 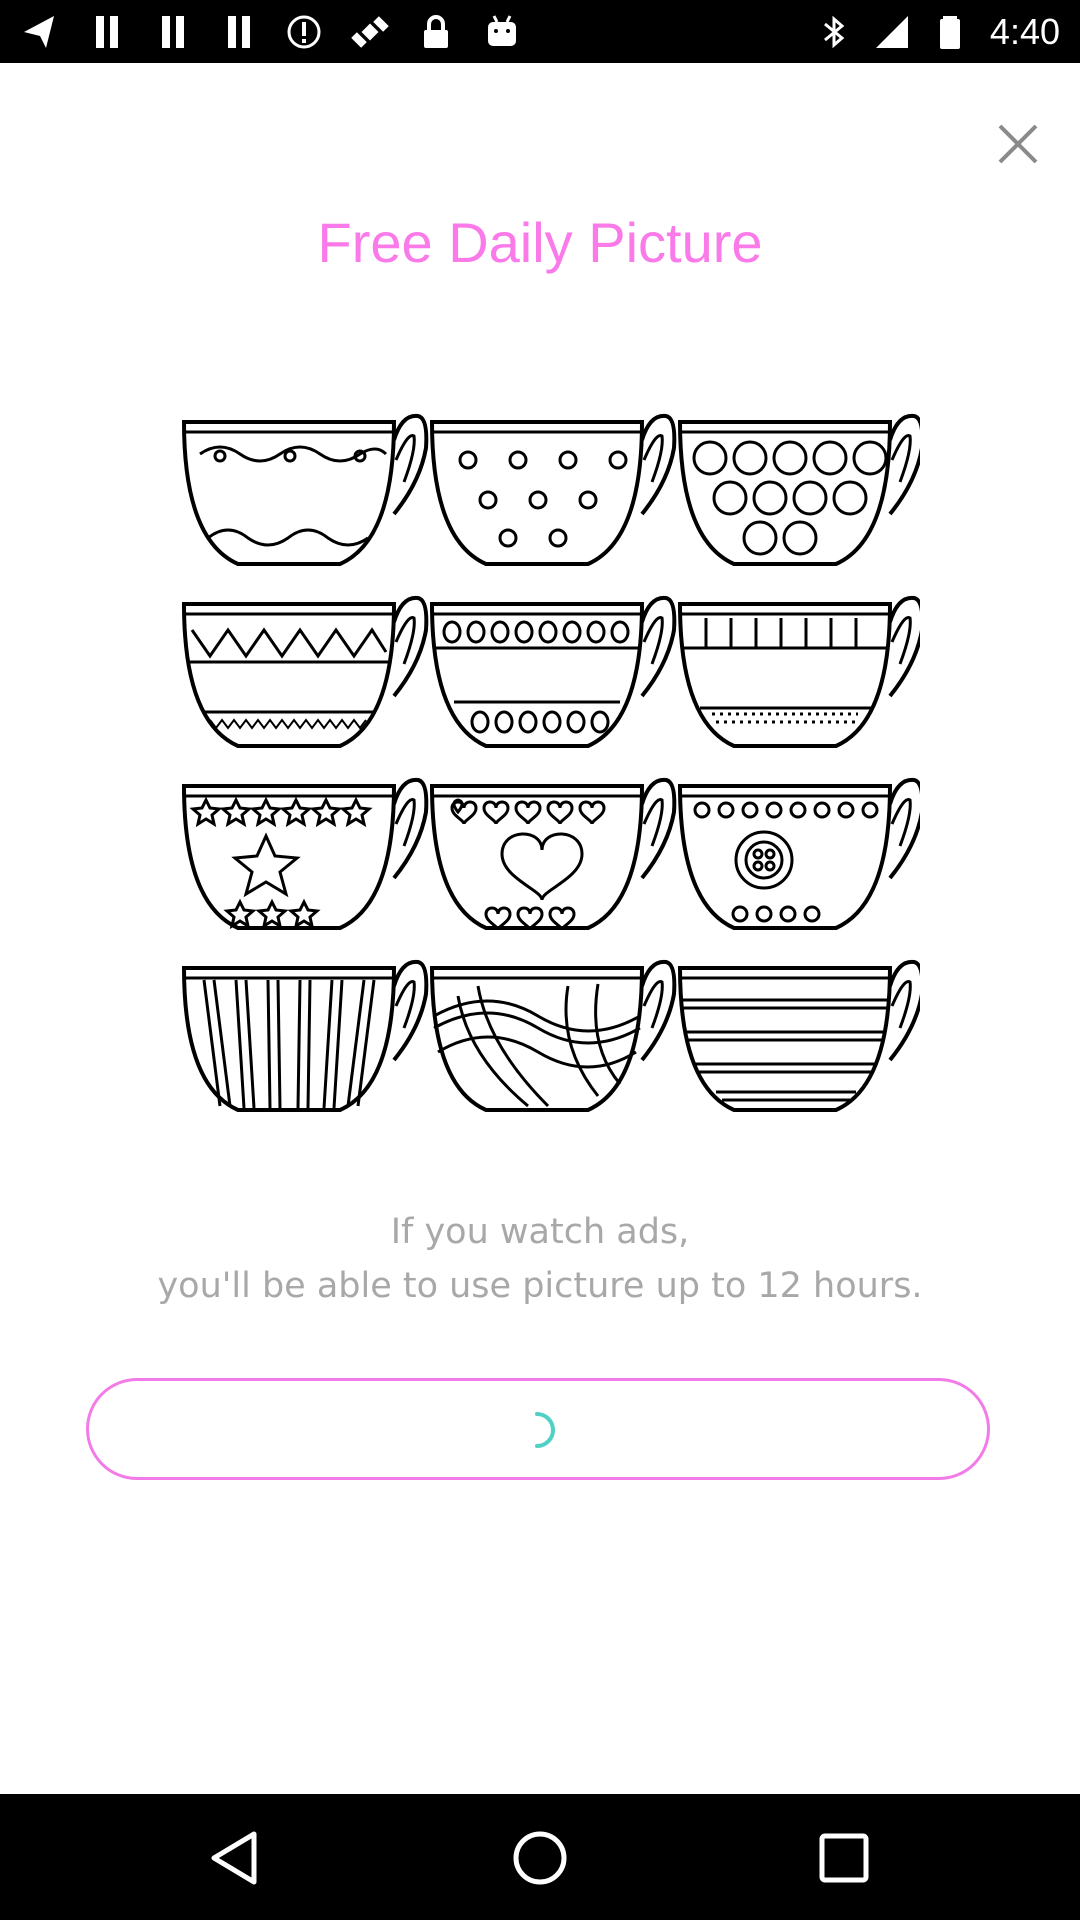 I want to click on message-line-1: If you watch ads,, so click(x=540, y=1232).